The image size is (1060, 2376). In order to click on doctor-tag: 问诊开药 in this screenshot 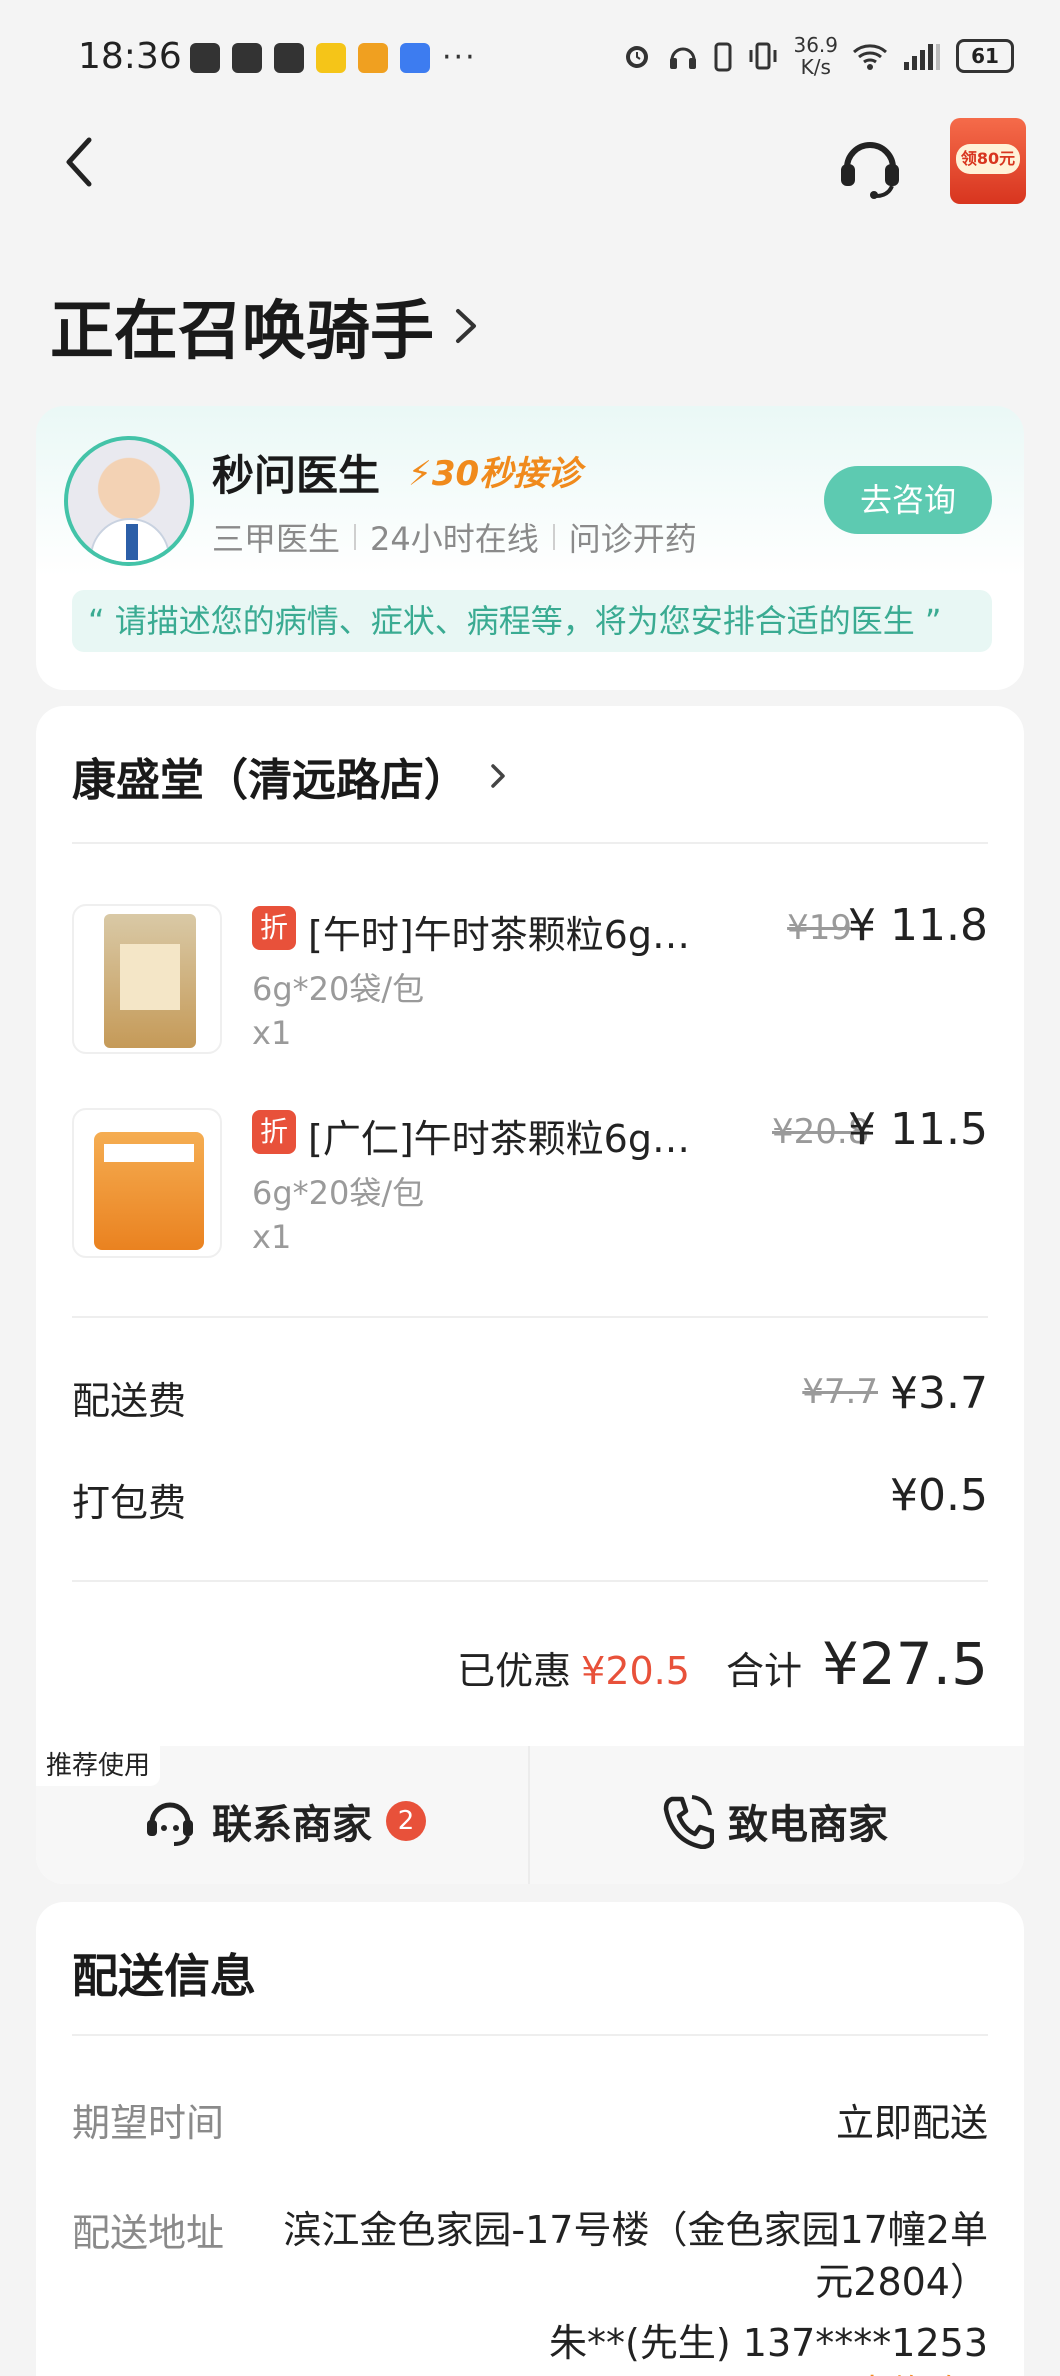, I will do `click(633, 537)`.